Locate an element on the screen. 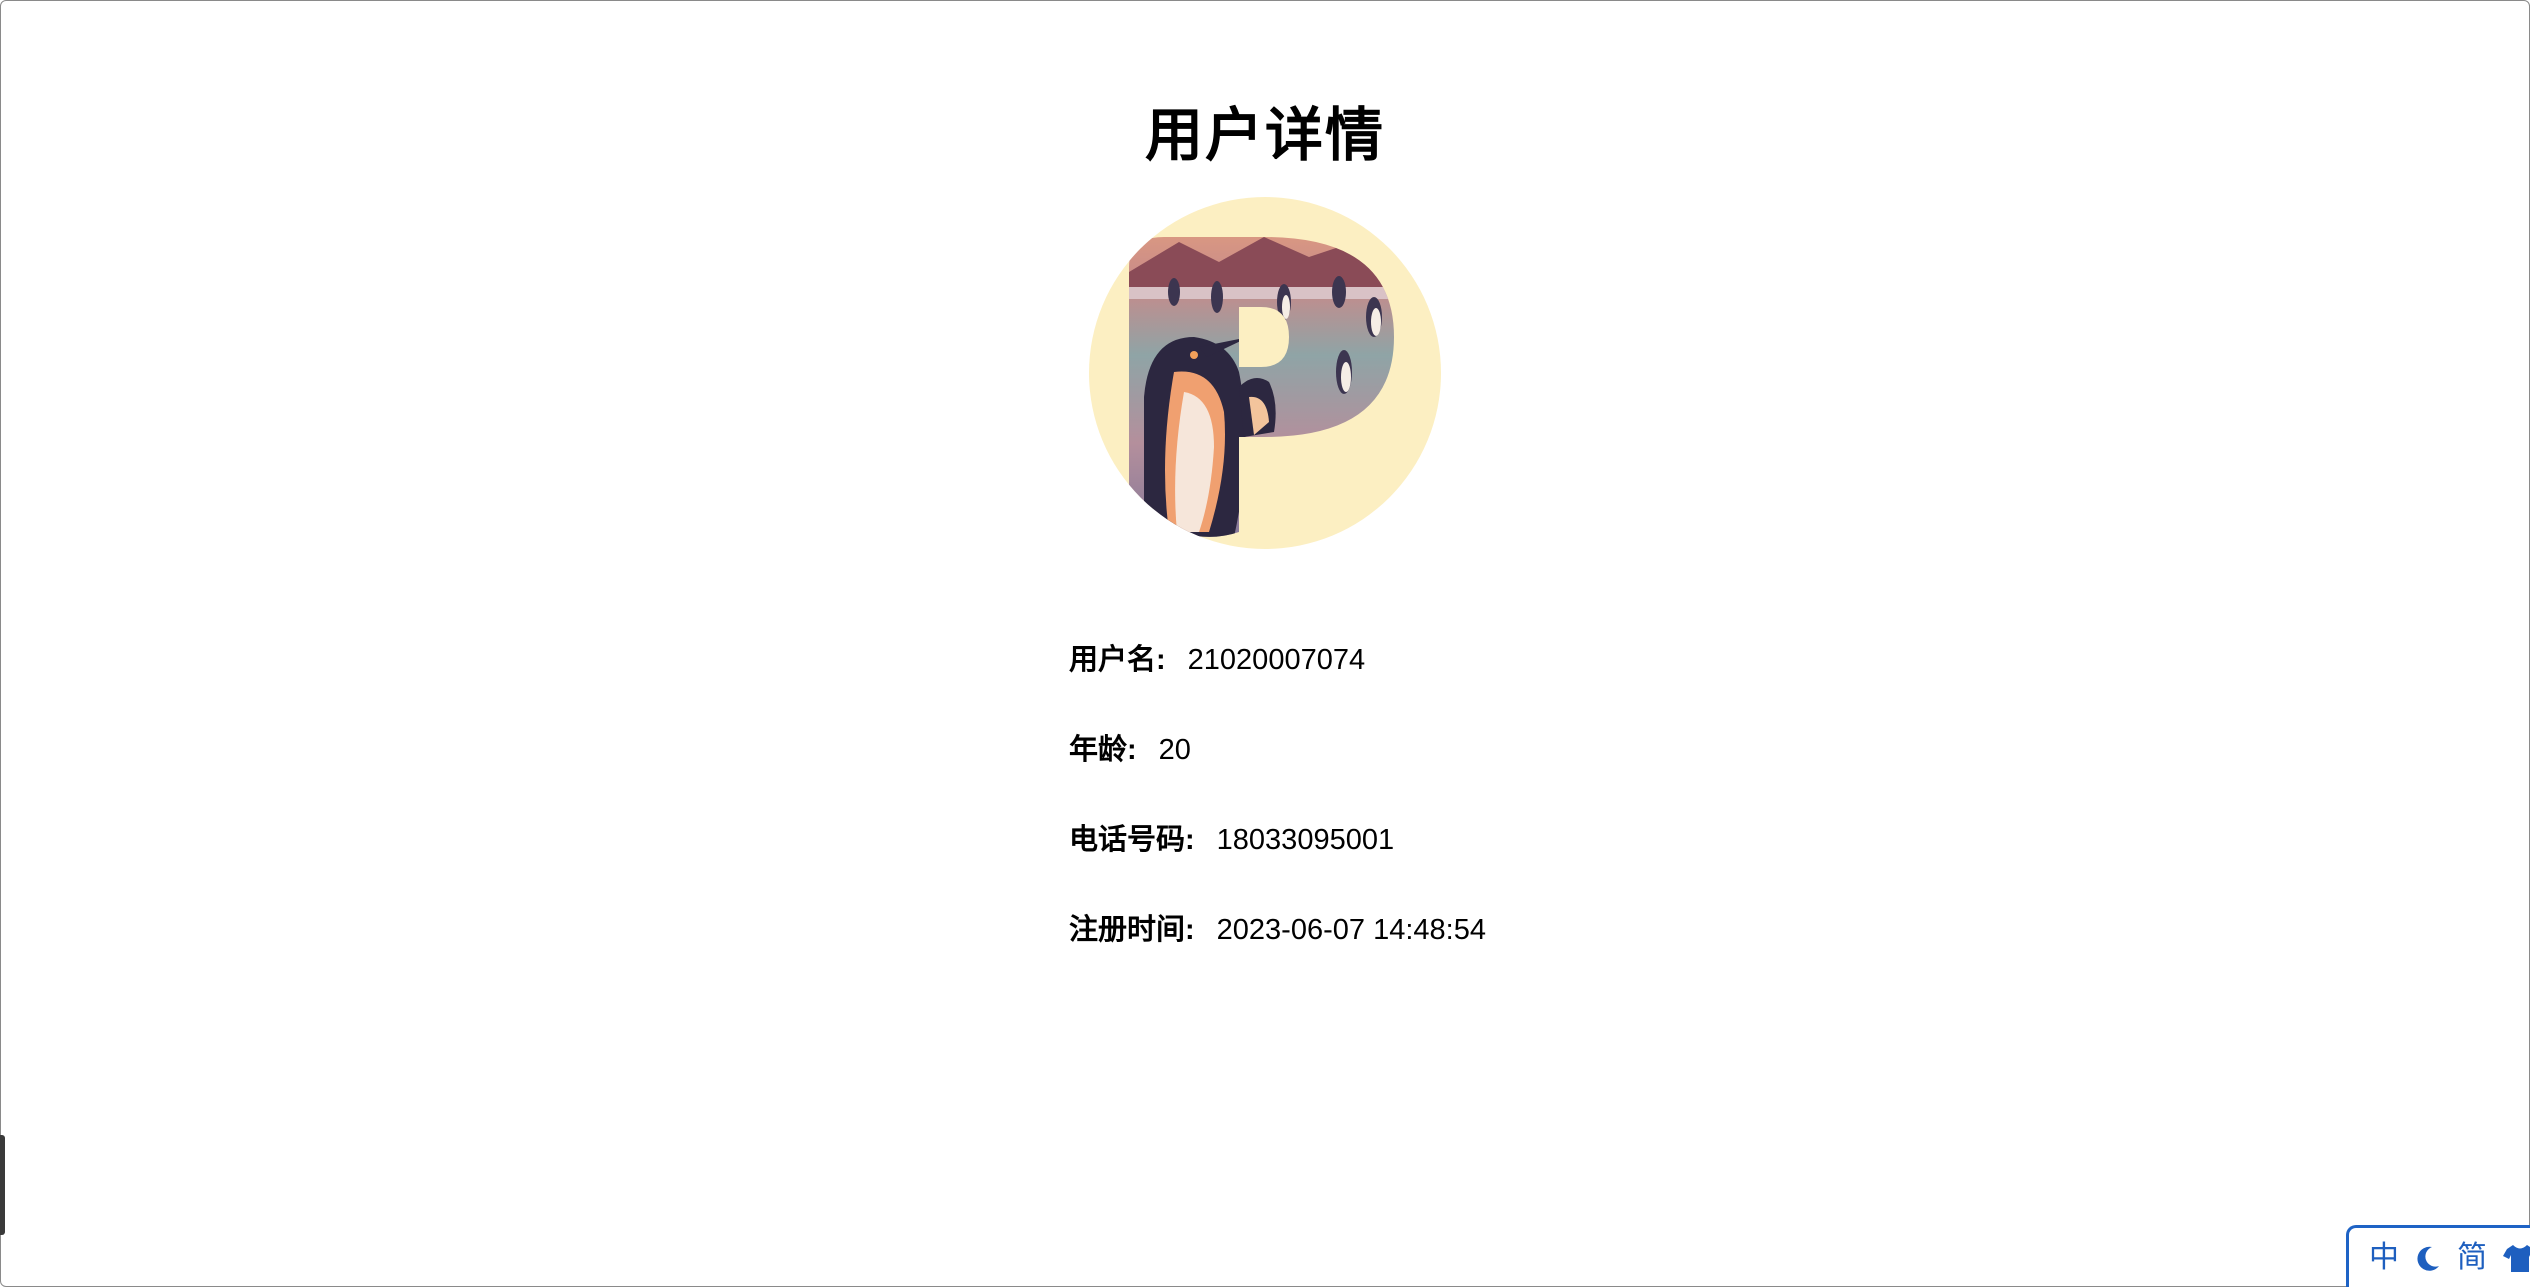 The height and width of the screenshot is (1287, 2530). age-label: 年龄: is located at coordinates (1103, 750).